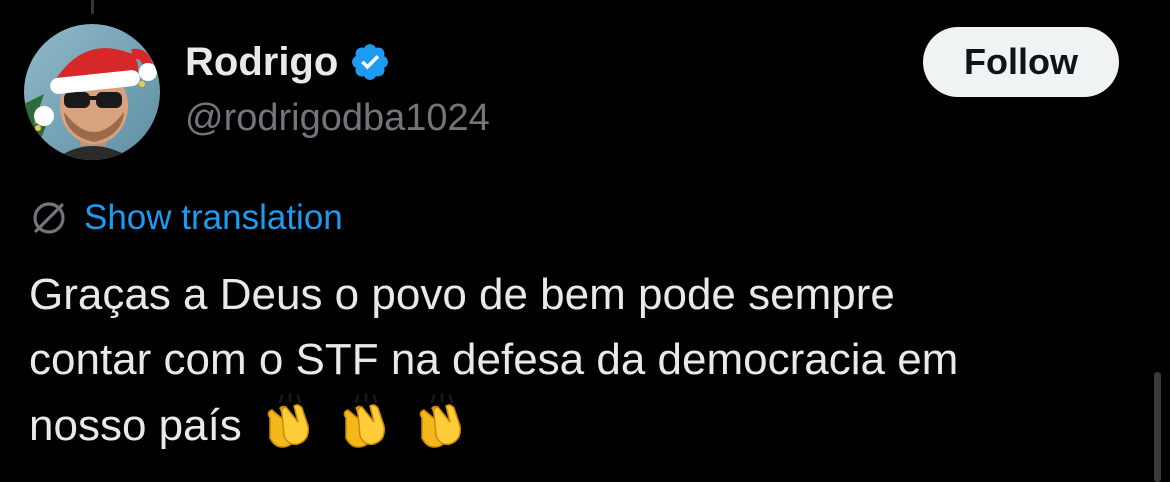 Image resolution: width=1170 pixels, height=482 pixels. Describe the element at coordinates (92, 7) in the screenshot. I see `thread-connector-line` at that location.